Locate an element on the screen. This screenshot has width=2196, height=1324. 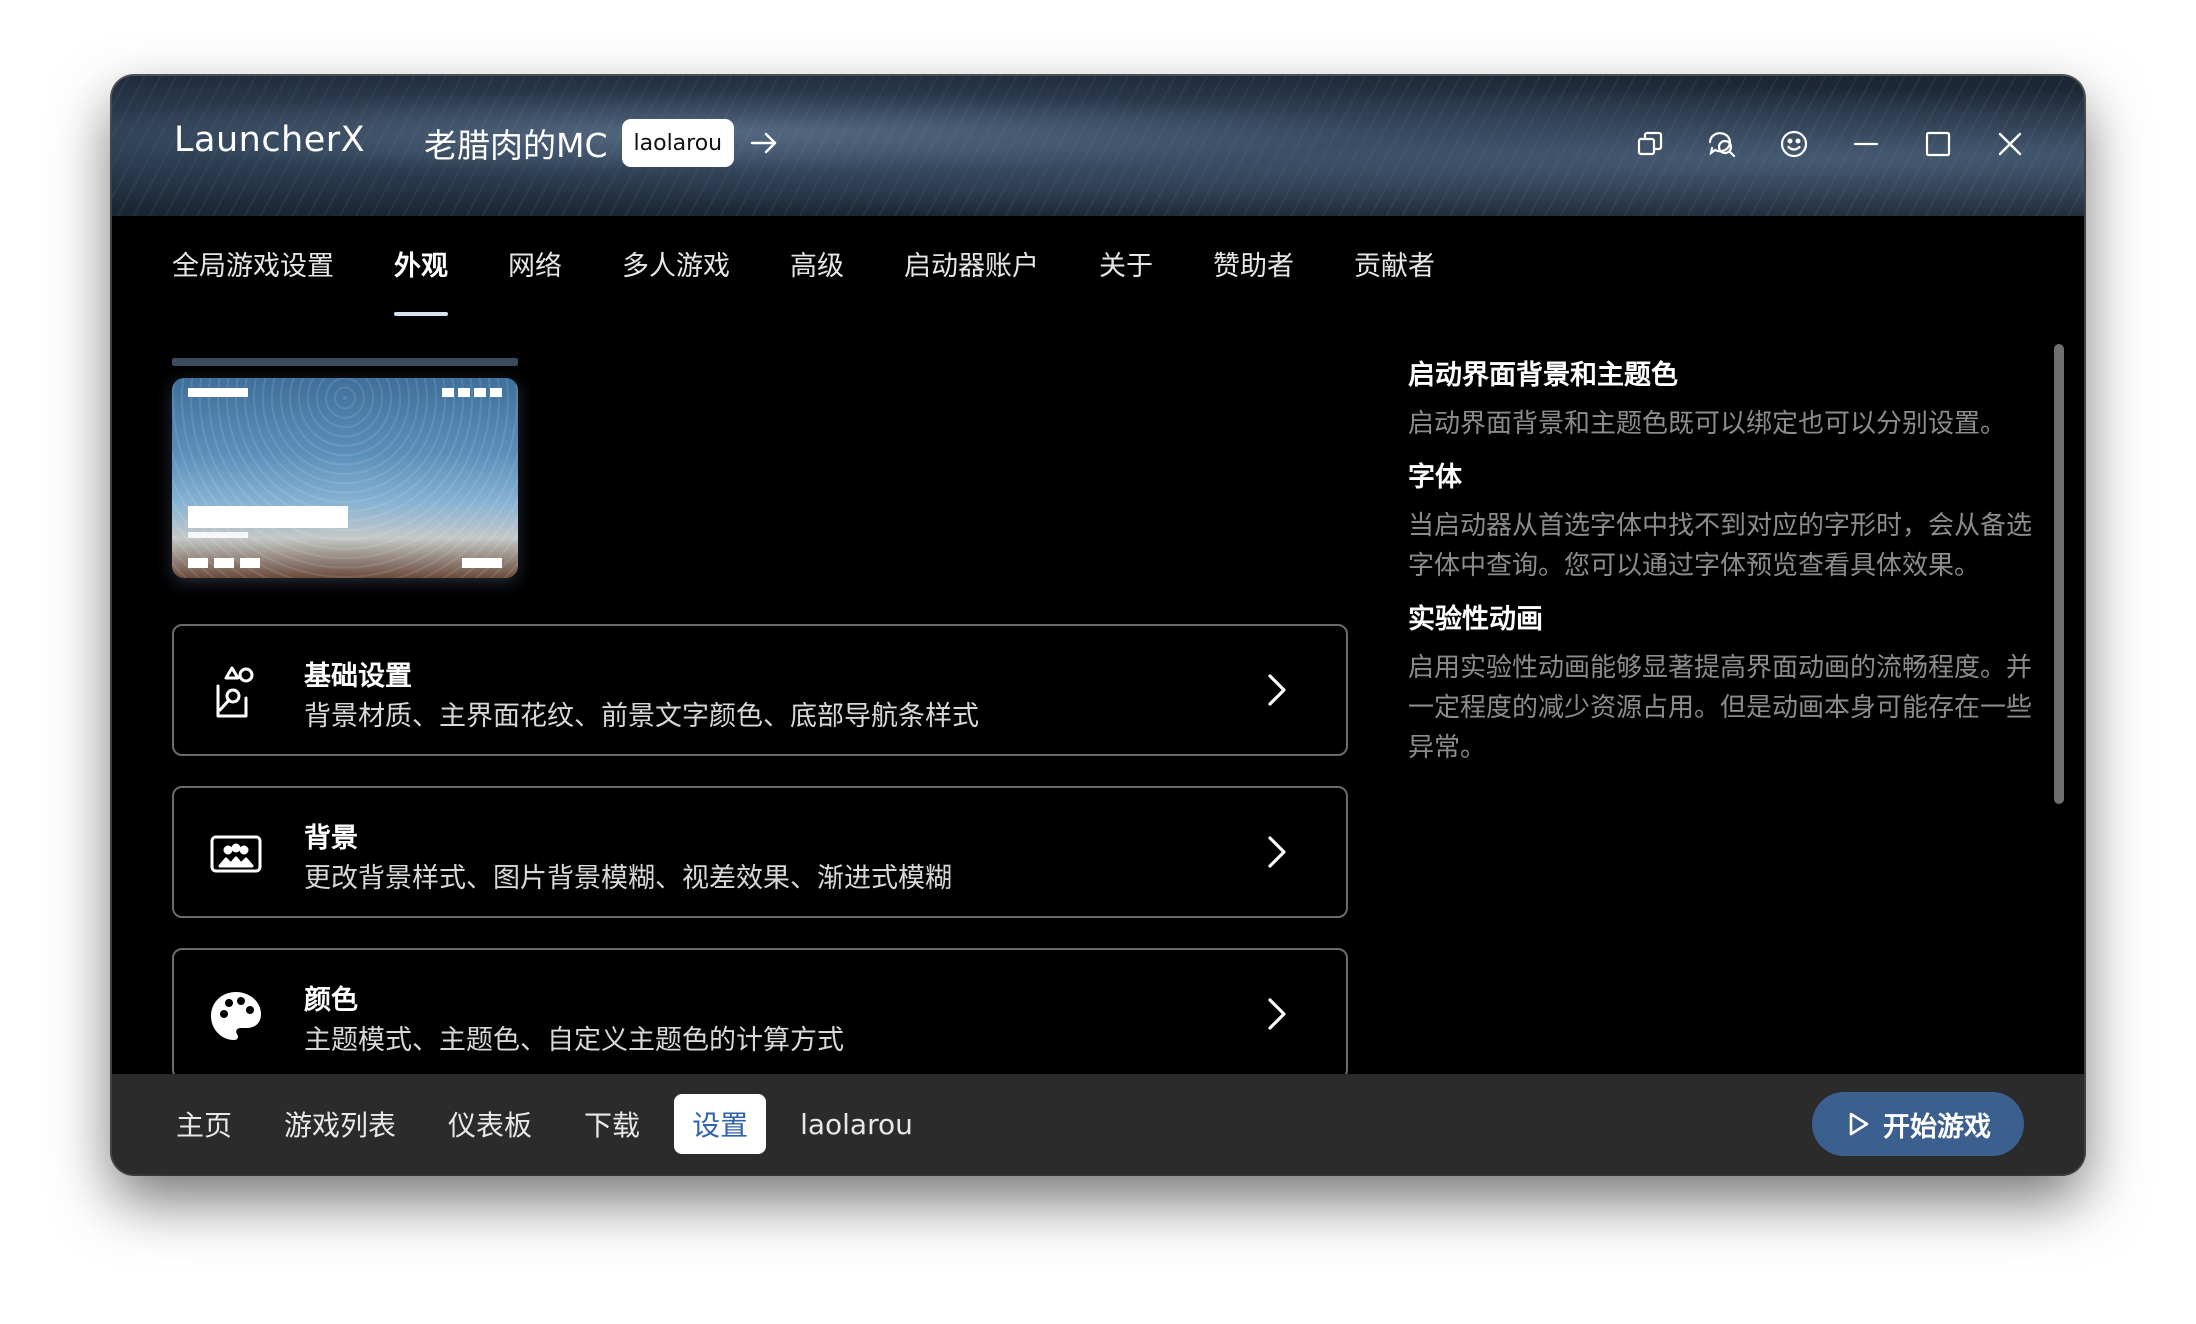
start-game-button: 开始游戏 is located at coordinates (1918, 1124).